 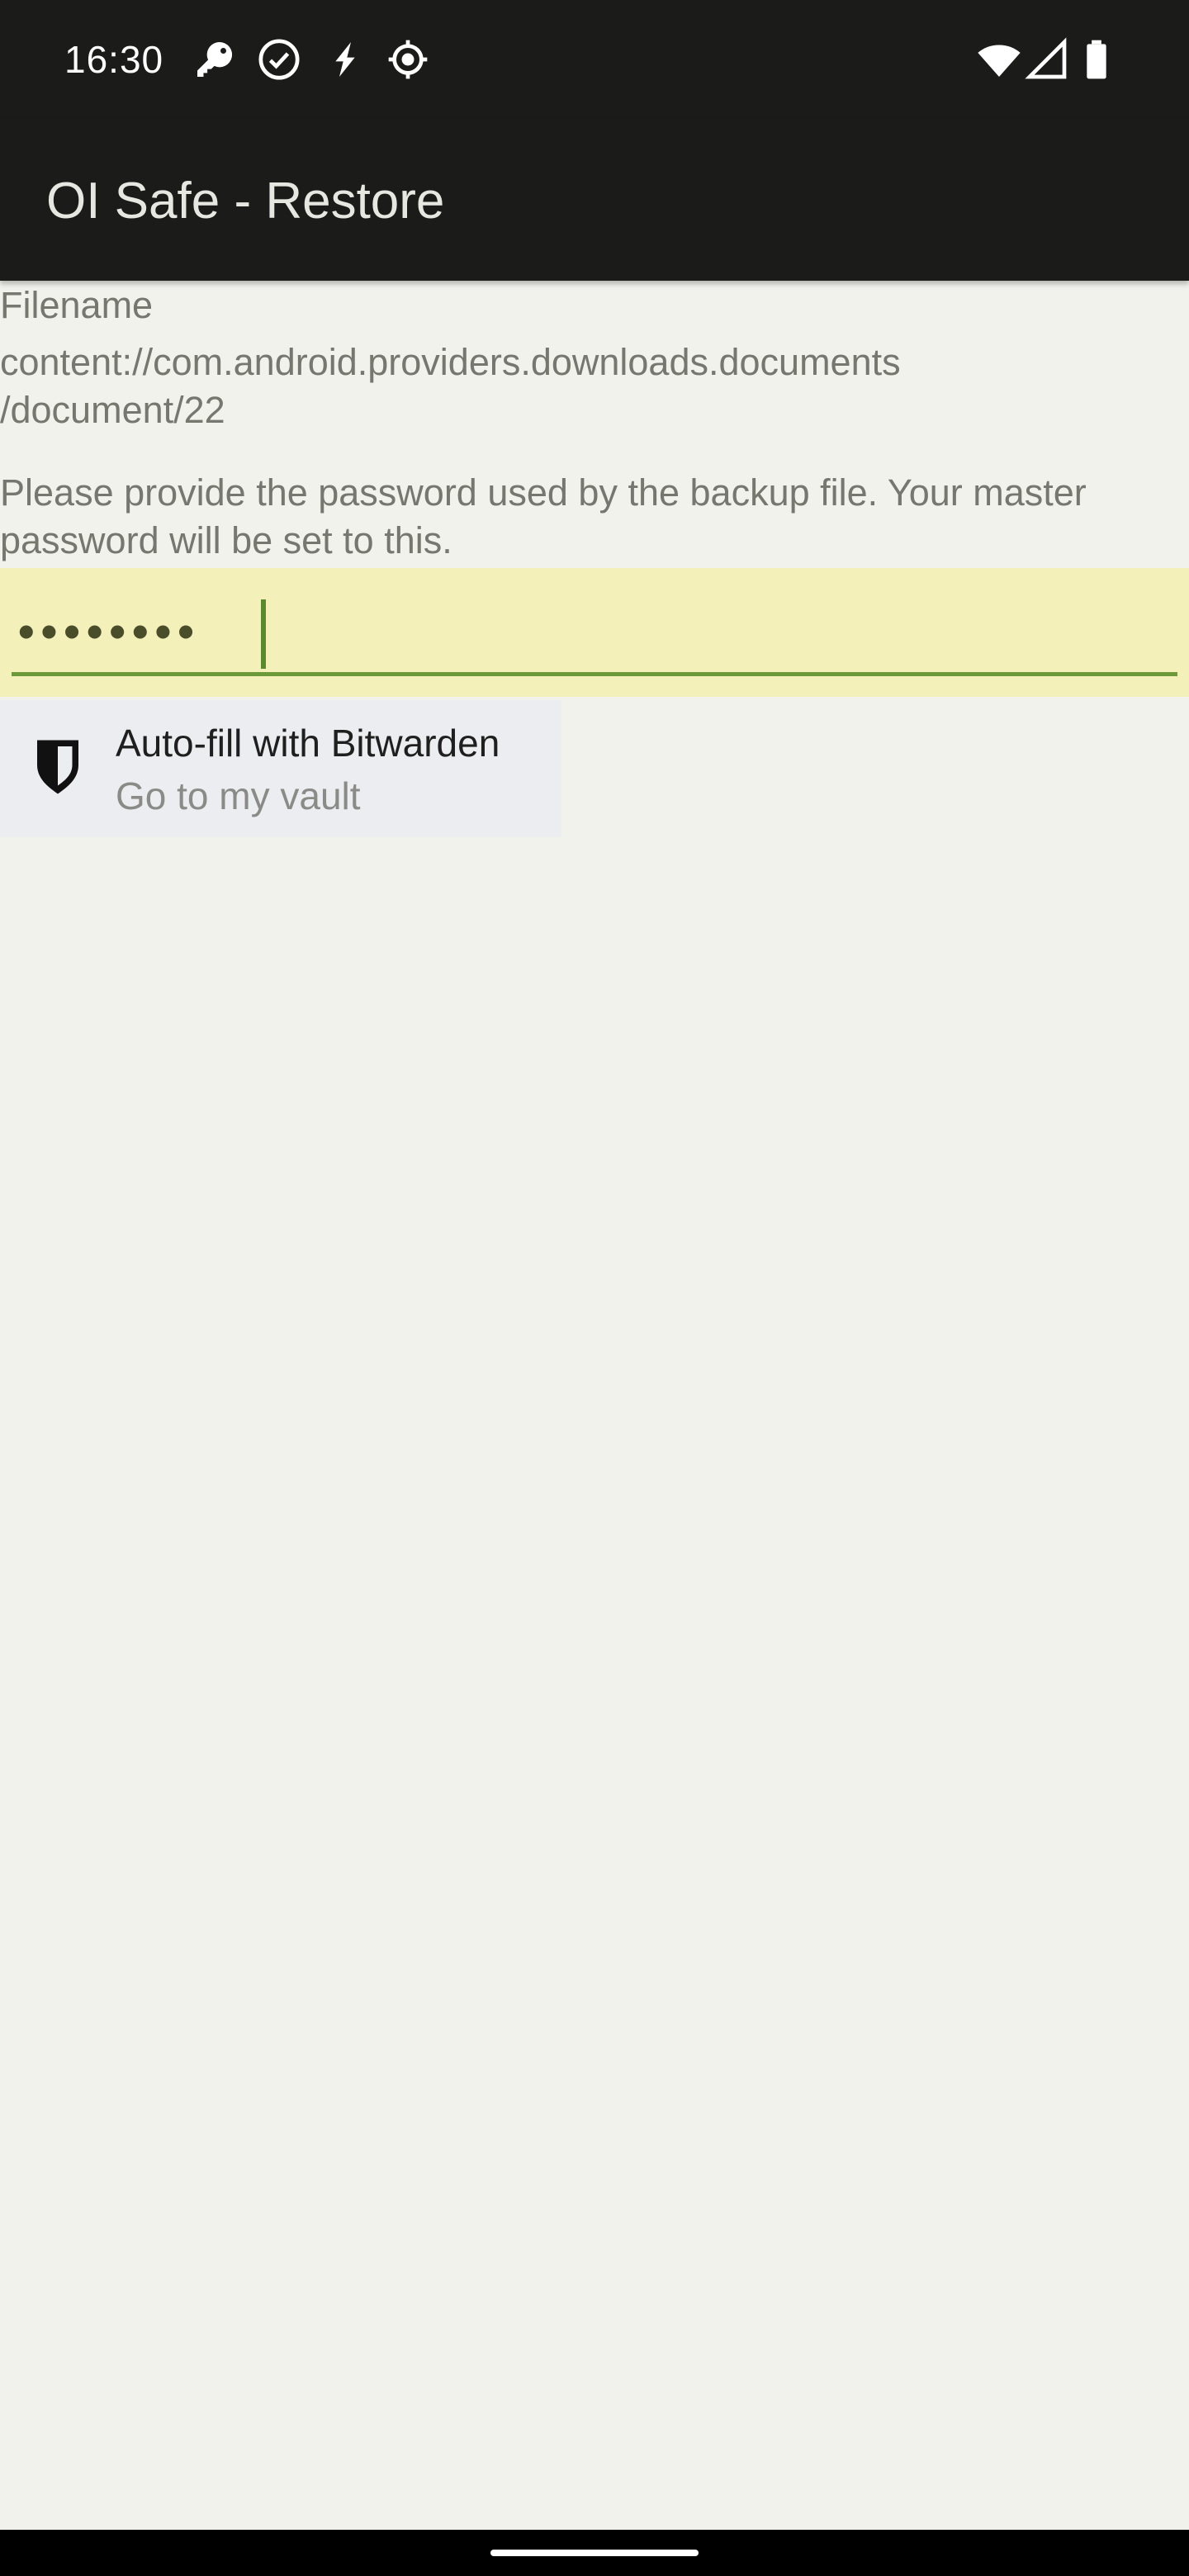 What do you see at coordinates (594, 632) in the screenshot?
I see `password-input: ••••••••` at bounding box center [594, 632].